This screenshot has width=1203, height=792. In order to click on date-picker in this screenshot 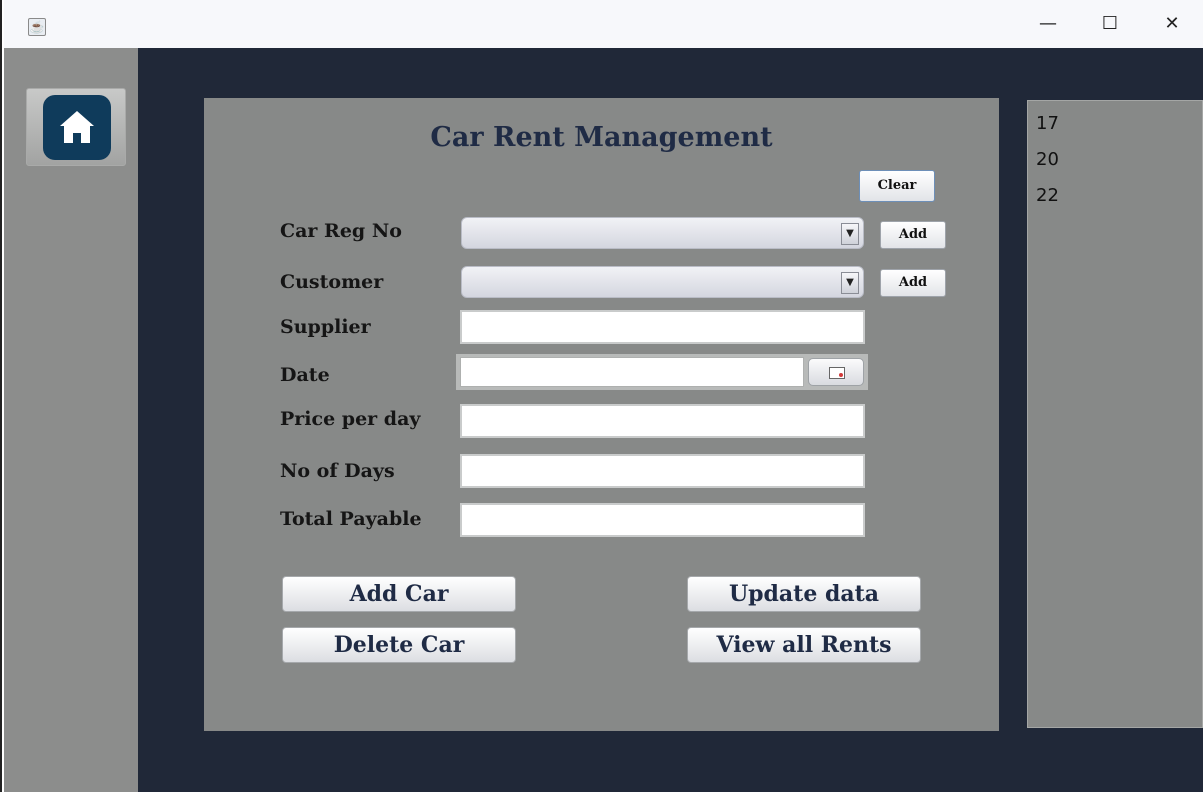, I will do `click(662, 372)`.